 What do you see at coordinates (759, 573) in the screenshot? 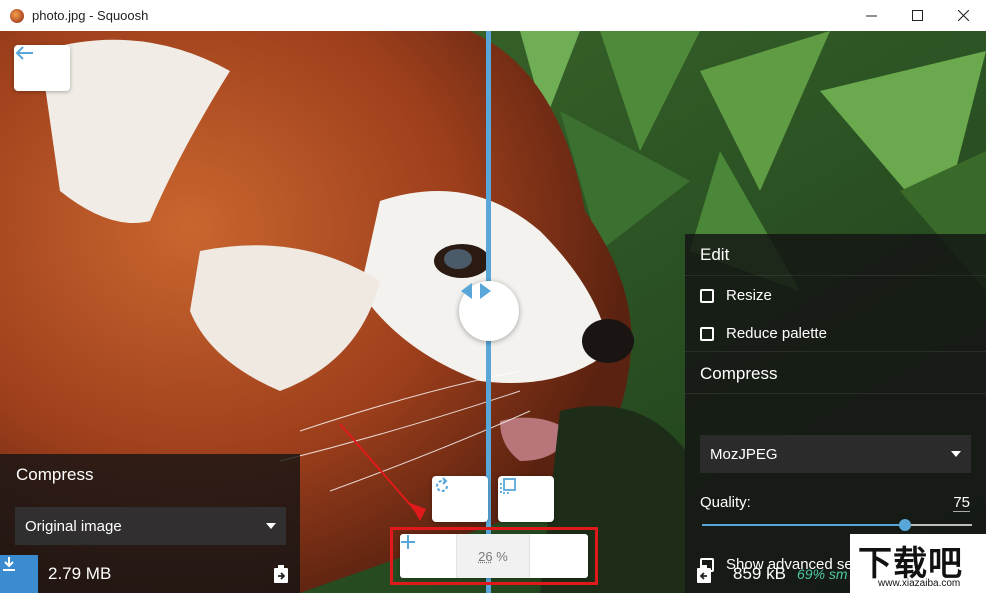
I see `output-file-size: 859 kB` at bounding box center [759, 573].